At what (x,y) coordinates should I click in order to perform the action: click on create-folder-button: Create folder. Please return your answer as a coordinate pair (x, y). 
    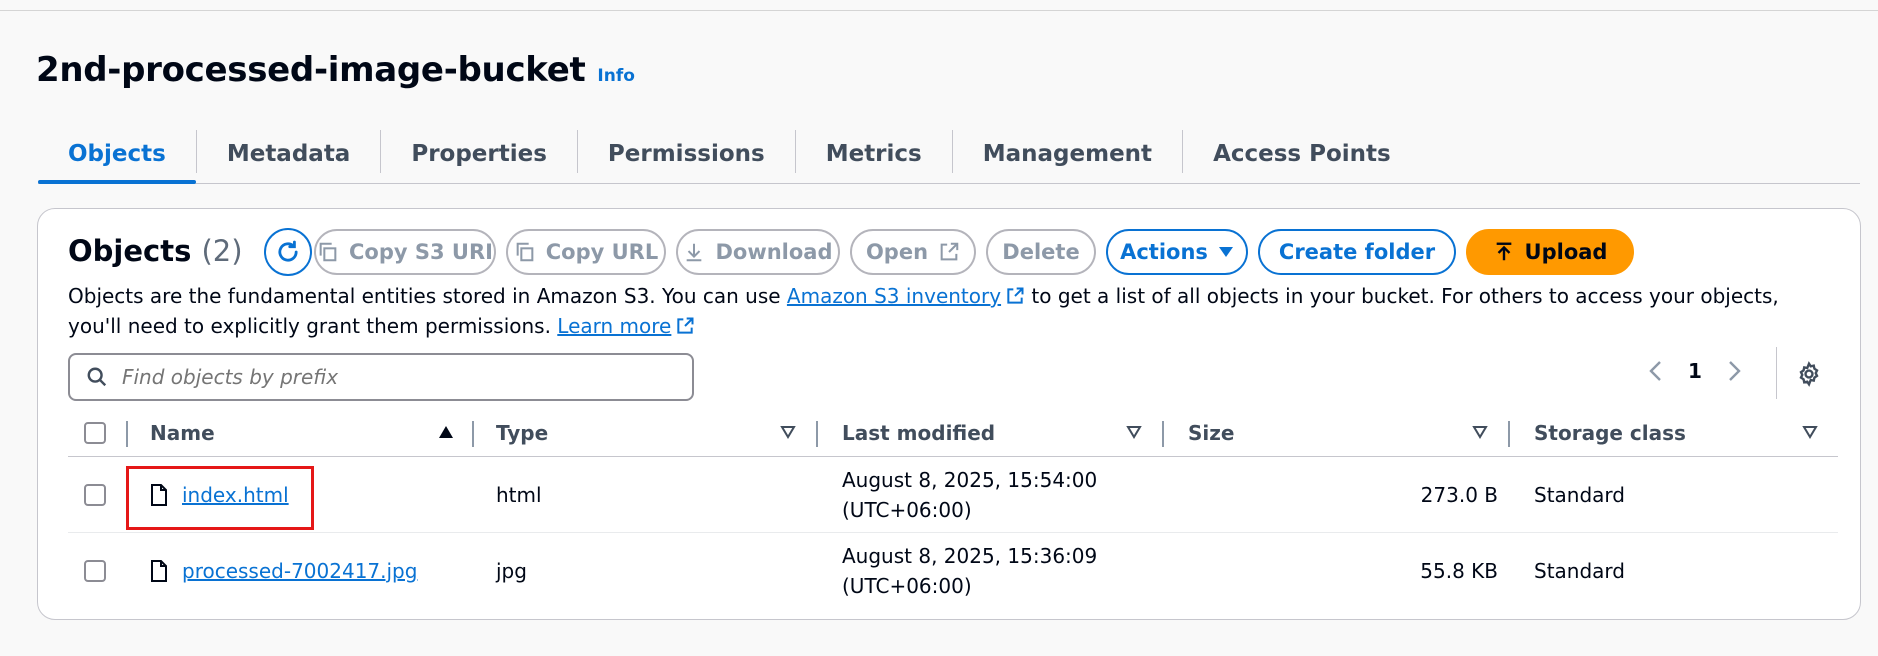
    Looking at the image, I should click on (1357, 252).